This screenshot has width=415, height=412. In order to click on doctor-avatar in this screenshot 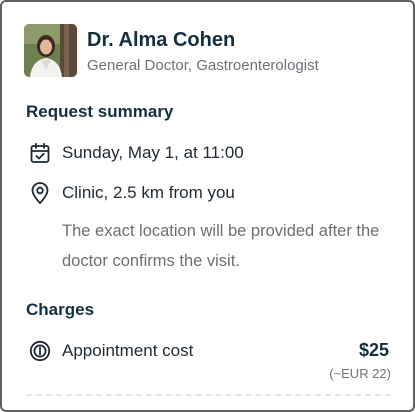, I will do `click(50, 50)`.